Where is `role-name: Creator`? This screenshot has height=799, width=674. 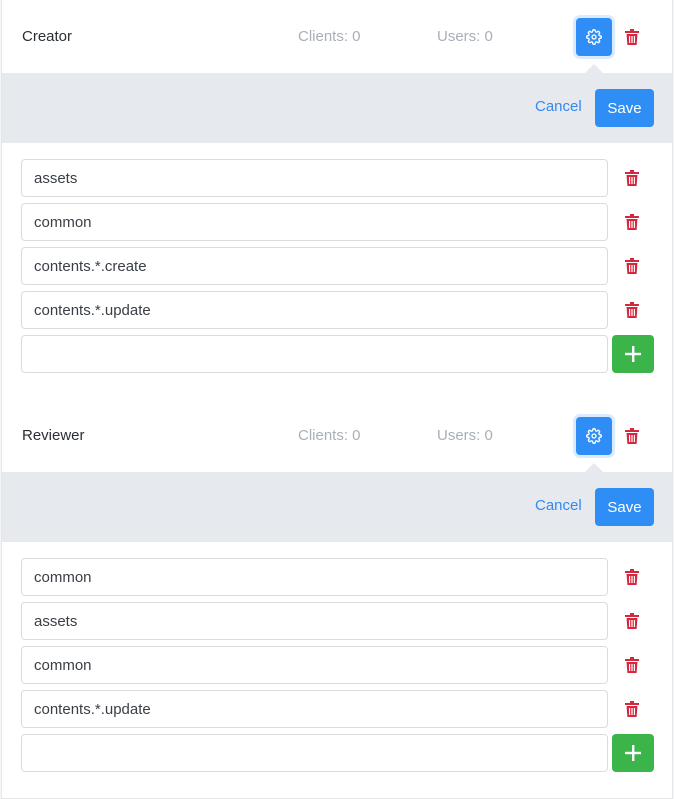 role-name: Creator is located at coordinates (47, 36).